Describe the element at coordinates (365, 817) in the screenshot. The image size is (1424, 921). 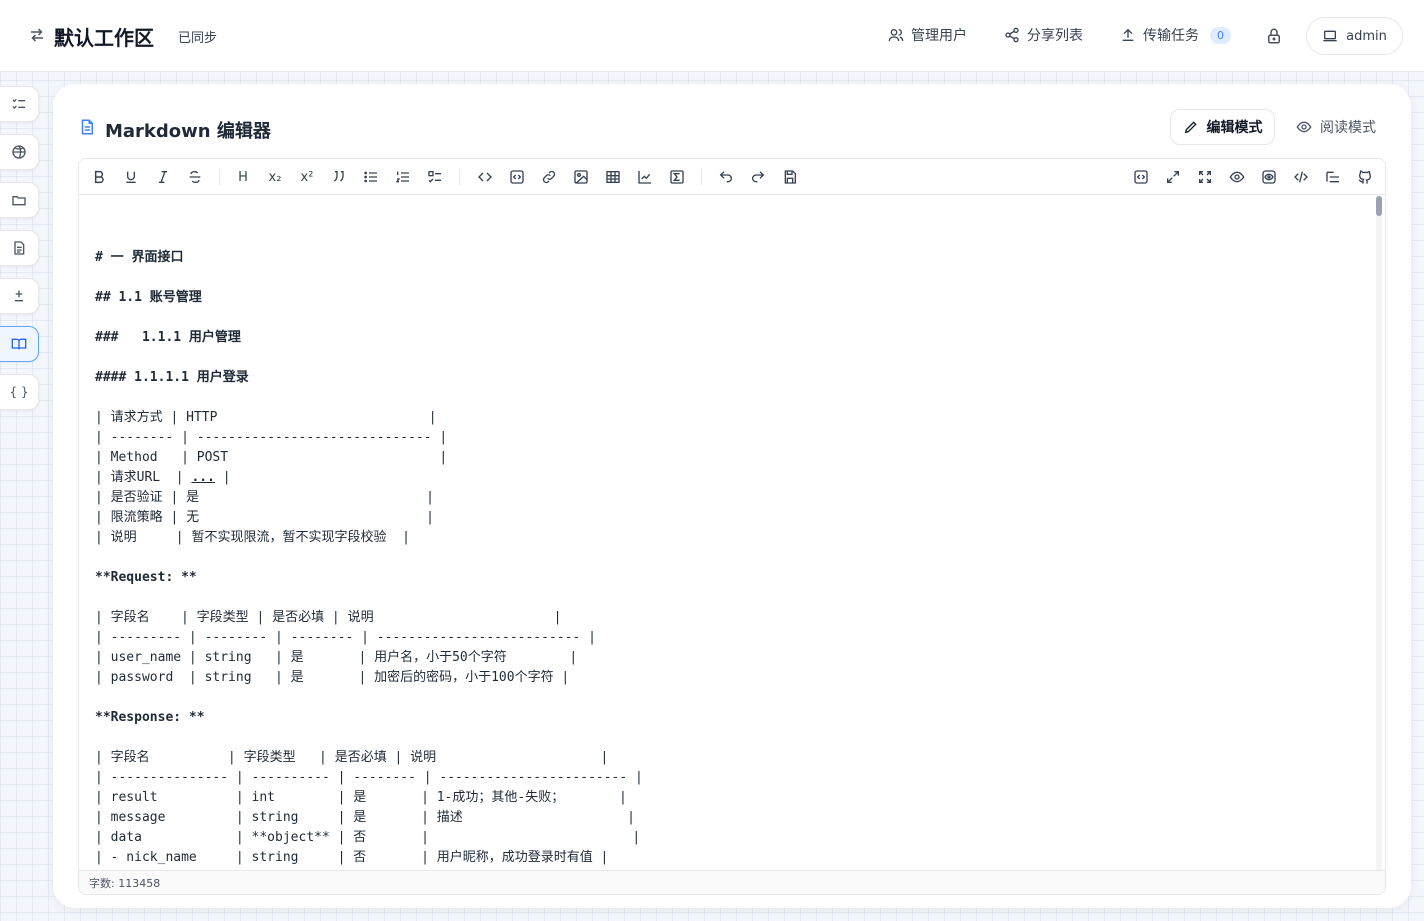
I see `md-line: | message | string | 是 | 描述 |` at that location.